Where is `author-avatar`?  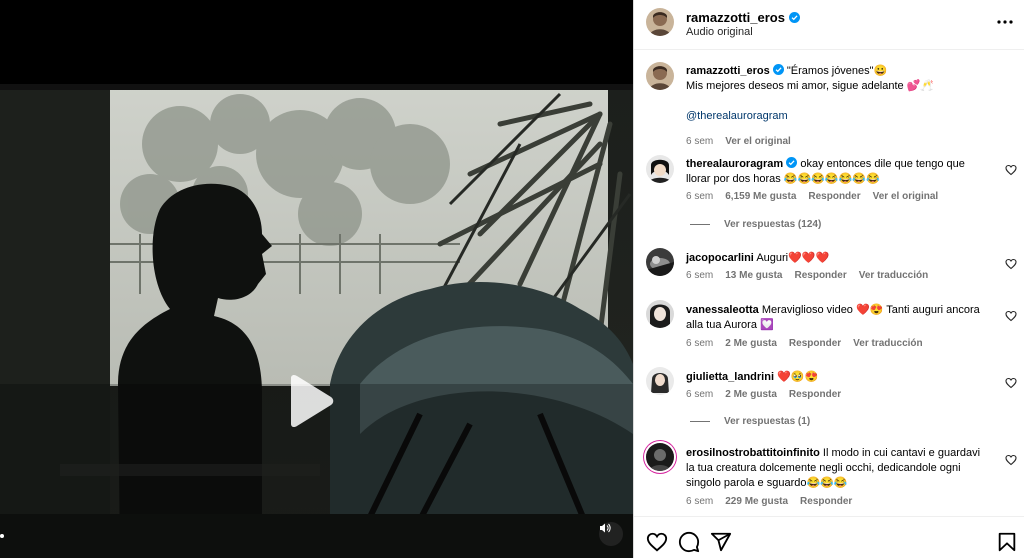
author-avatar is located at coordinates (660, 22).